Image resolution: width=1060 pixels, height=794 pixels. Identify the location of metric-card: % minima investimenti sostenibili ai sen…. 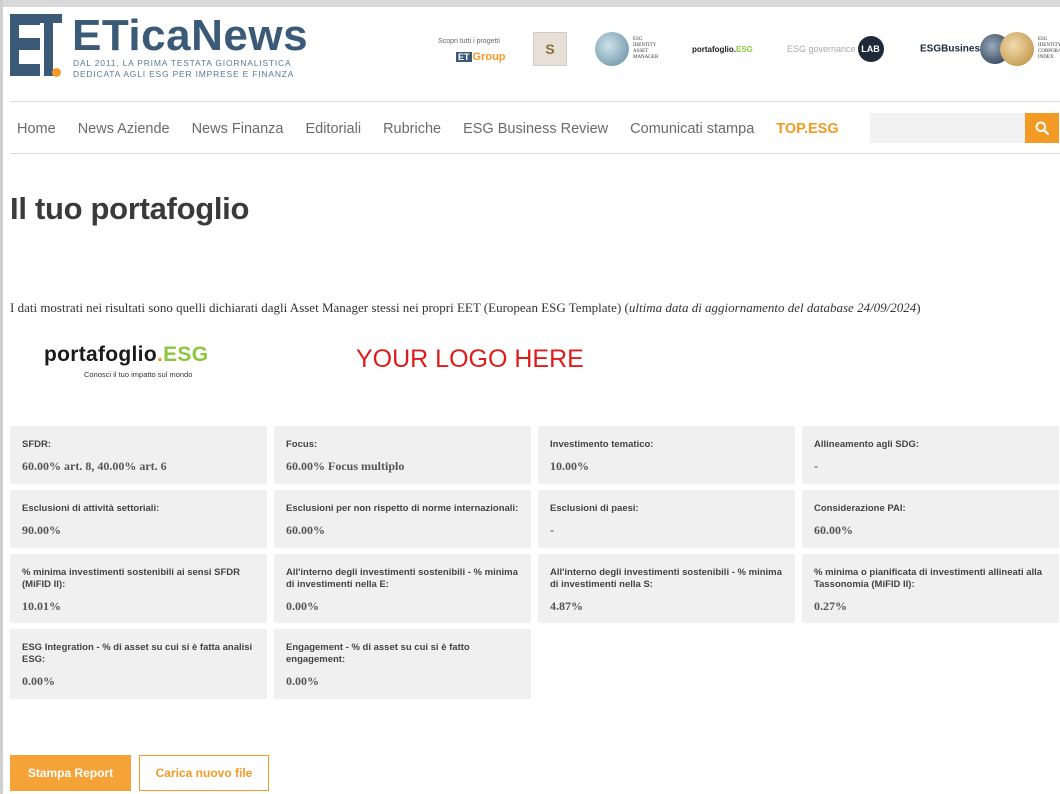
(138, 588).